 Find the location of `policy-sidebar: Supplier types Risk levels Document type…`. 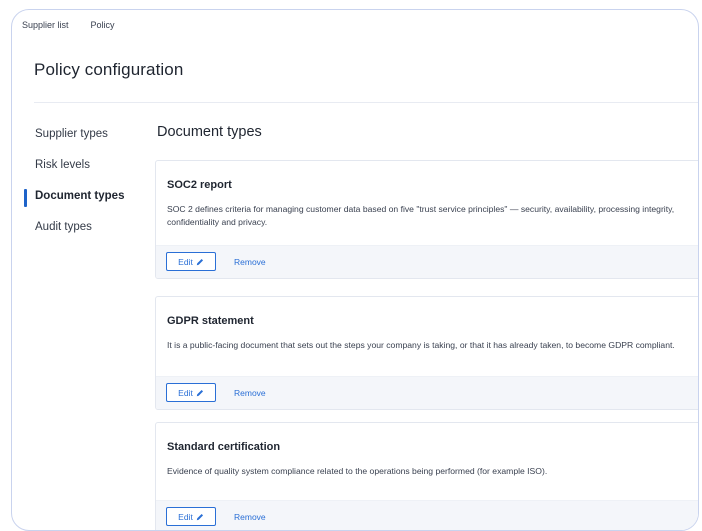

policy-sidebar: Supplier types Risk levels Document type… is located at coordinates (84, 190).